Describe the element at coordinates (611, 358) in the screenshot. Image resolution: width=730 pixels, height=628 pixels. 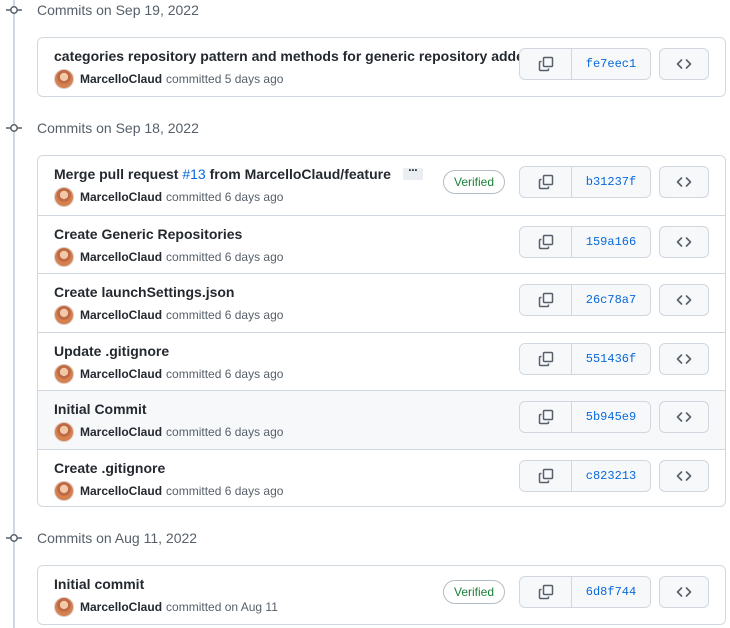
I see `commit-sha-link: 551436f` at that location.